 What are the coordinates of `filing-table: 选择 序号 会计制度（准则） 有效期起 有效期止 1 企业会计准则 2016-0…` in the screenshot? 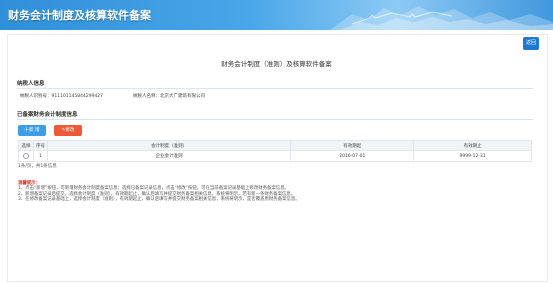 It's located at (275, 151).